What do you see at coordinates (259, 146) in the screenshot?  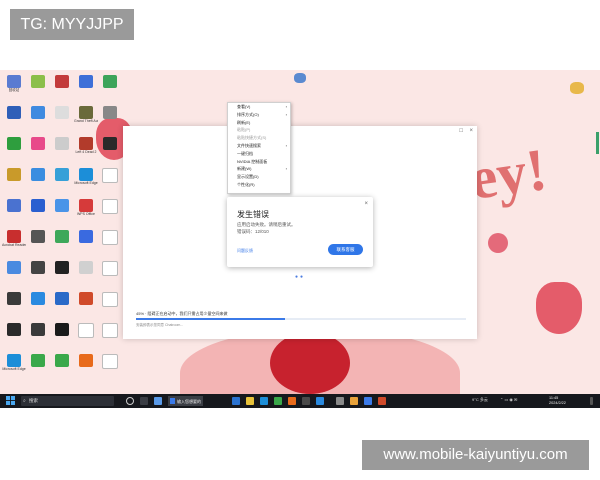 I see `context-menu-item: 文件快速搜索 ›` at bounding box center [259, 146].